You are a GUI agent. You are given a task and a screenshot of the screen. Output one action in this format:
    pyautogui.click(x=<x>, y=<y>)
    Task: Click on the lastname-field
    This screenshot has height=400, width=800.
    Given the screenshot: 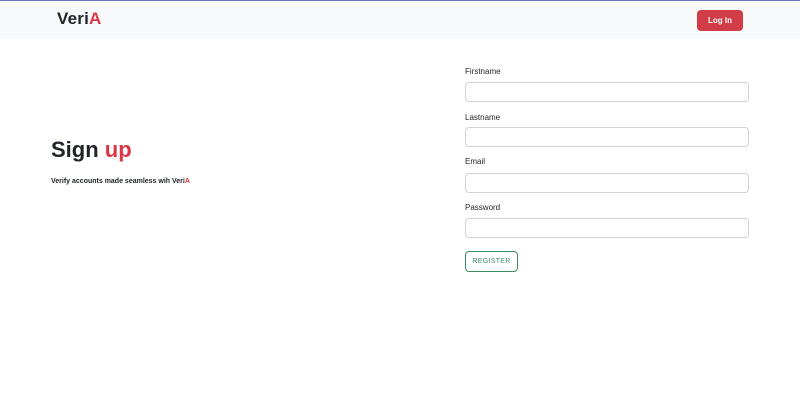 What is the action you would take?
    pyautogui.click(x=607, y=137)
    